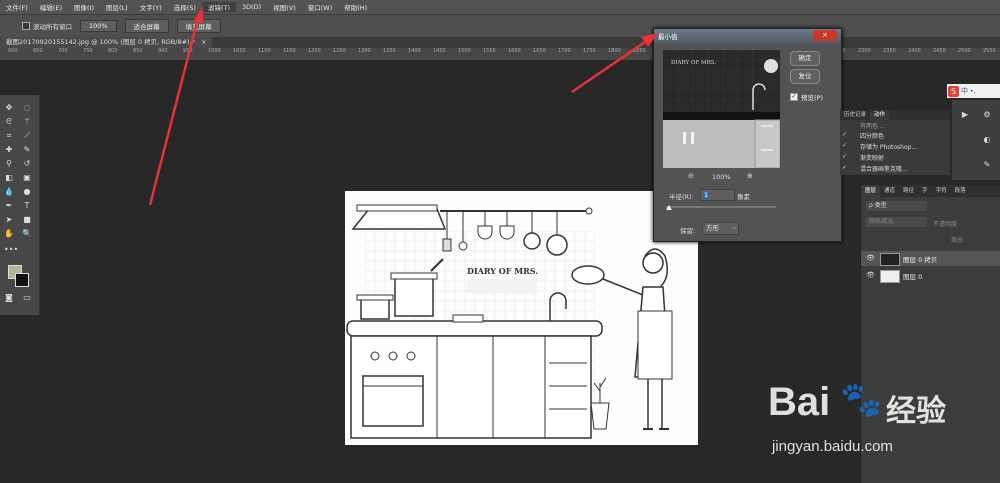  Describe the element at coordinates (832, 446) in the screenshot. I see `watermark-url: jingyan.baidu.com` at that location.